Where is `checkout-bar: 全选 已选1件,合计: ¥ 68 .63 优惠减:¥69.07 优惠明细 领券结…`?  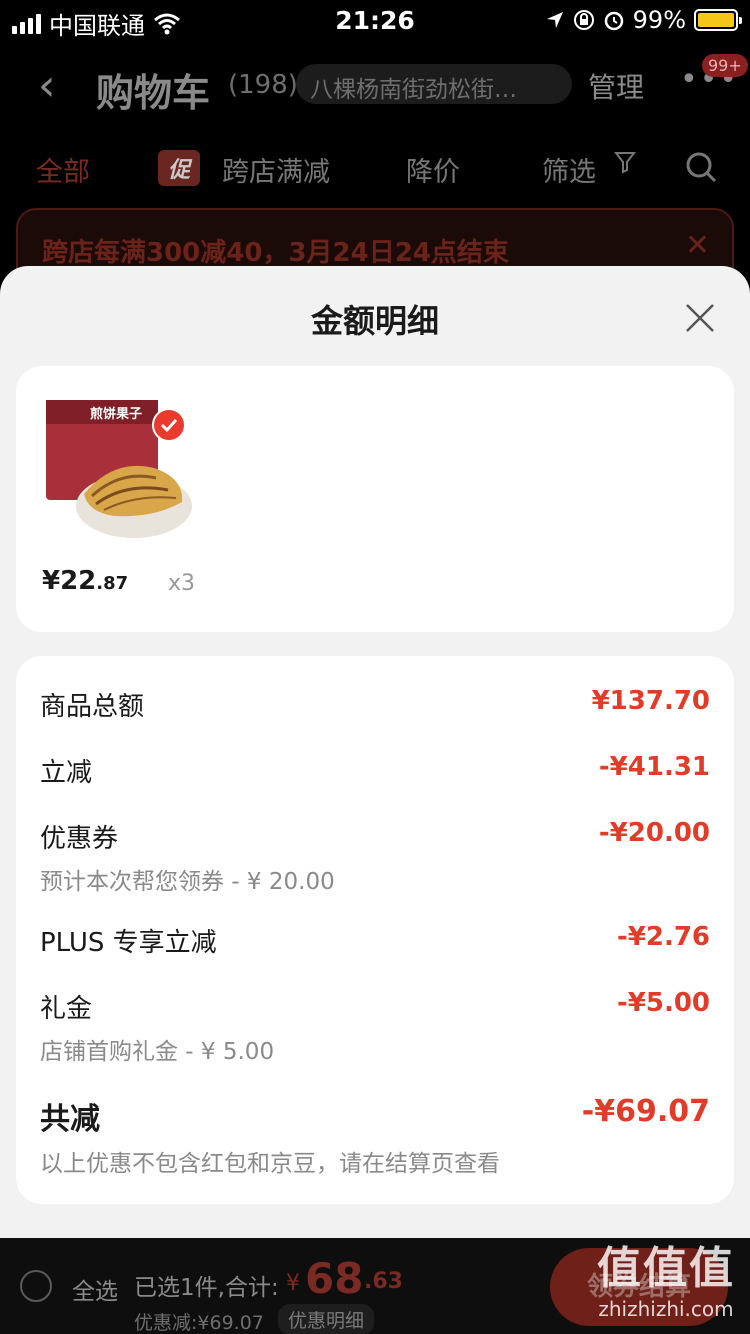
checkout-bar: 全选 已选1件,合计: ¥ 68 .63 优惠减:¥69.07 优惠明细 领券结… is located at coordinates (375, 1286).